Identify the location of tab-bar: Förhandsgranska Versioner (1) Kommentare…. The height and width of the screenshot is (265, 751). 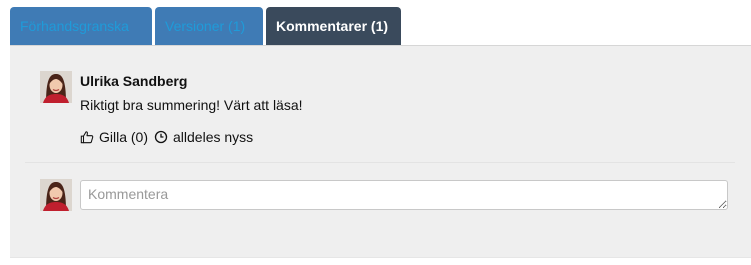
(380, 26).